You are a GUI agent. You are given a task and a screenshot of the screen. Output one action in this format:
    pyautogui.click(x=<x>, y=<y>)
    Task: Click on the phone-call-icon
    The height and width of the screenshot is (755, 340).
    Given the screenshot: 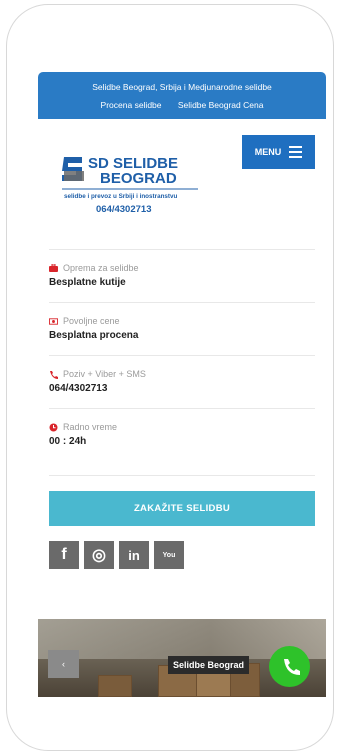 What is the action you would take?
    pyautogui.click(x=291, y=666)
    